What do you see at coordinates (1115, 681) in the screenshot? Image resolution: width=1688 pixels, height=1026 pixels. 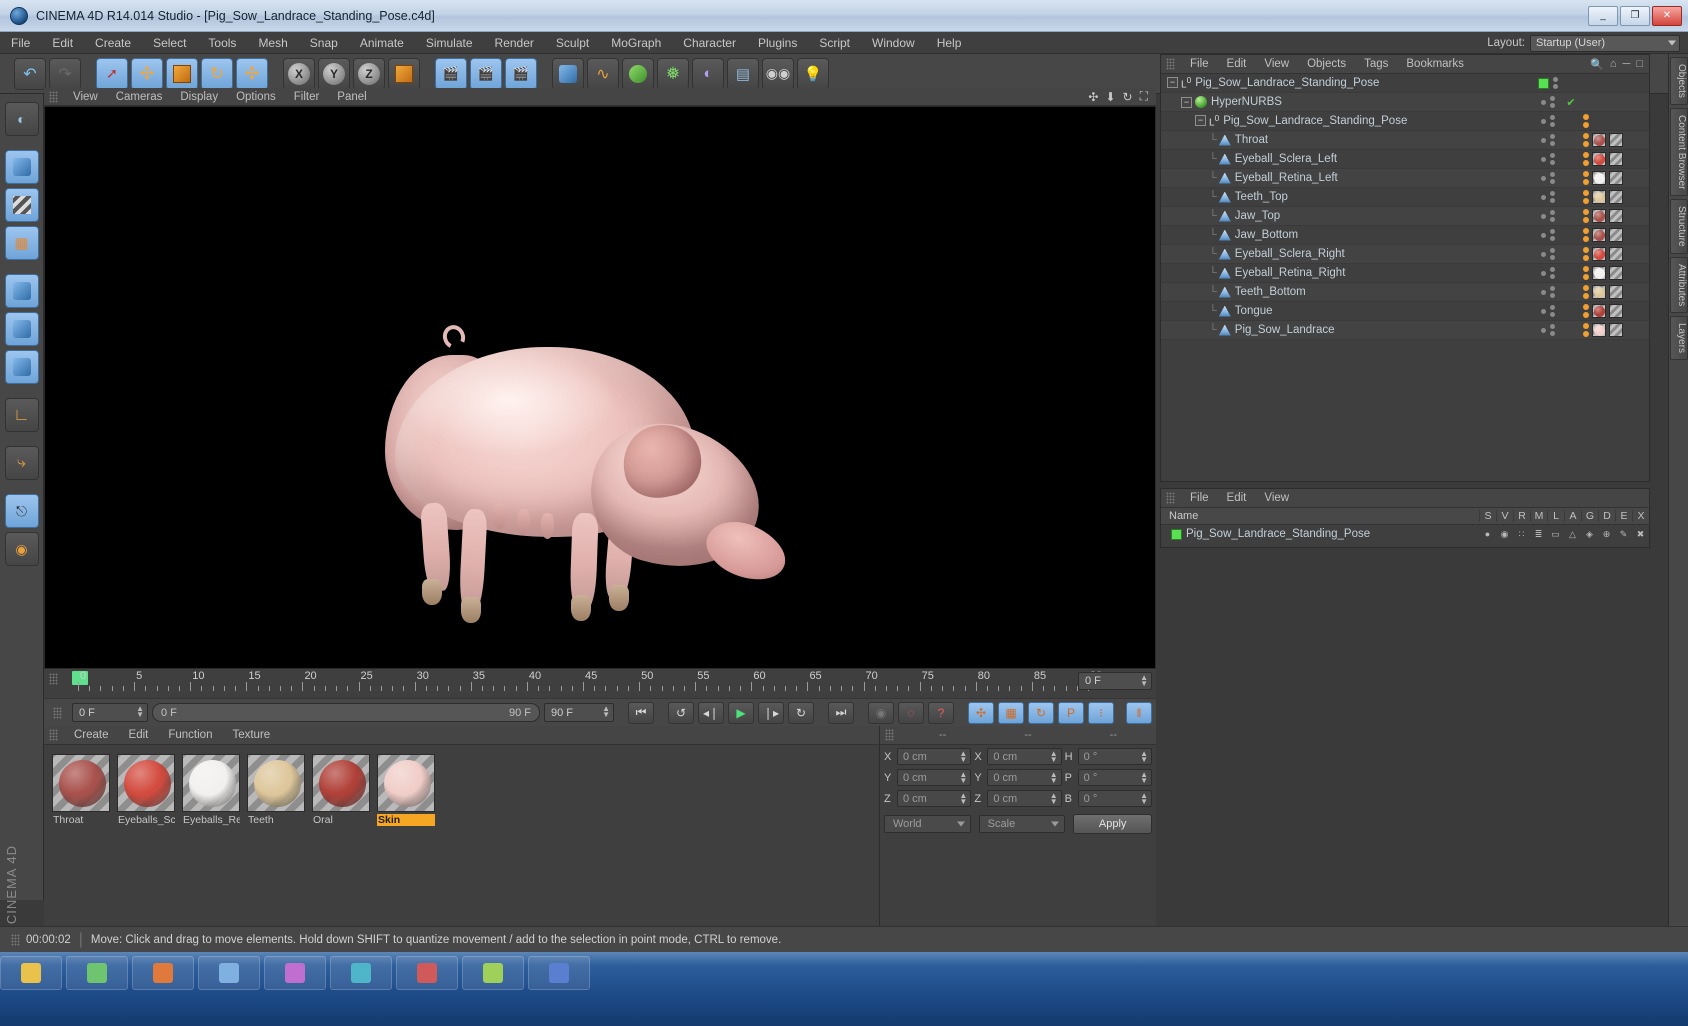 I see `current-frame-field: 0 F ▲ ▼` at bounding box center [1115, 681].